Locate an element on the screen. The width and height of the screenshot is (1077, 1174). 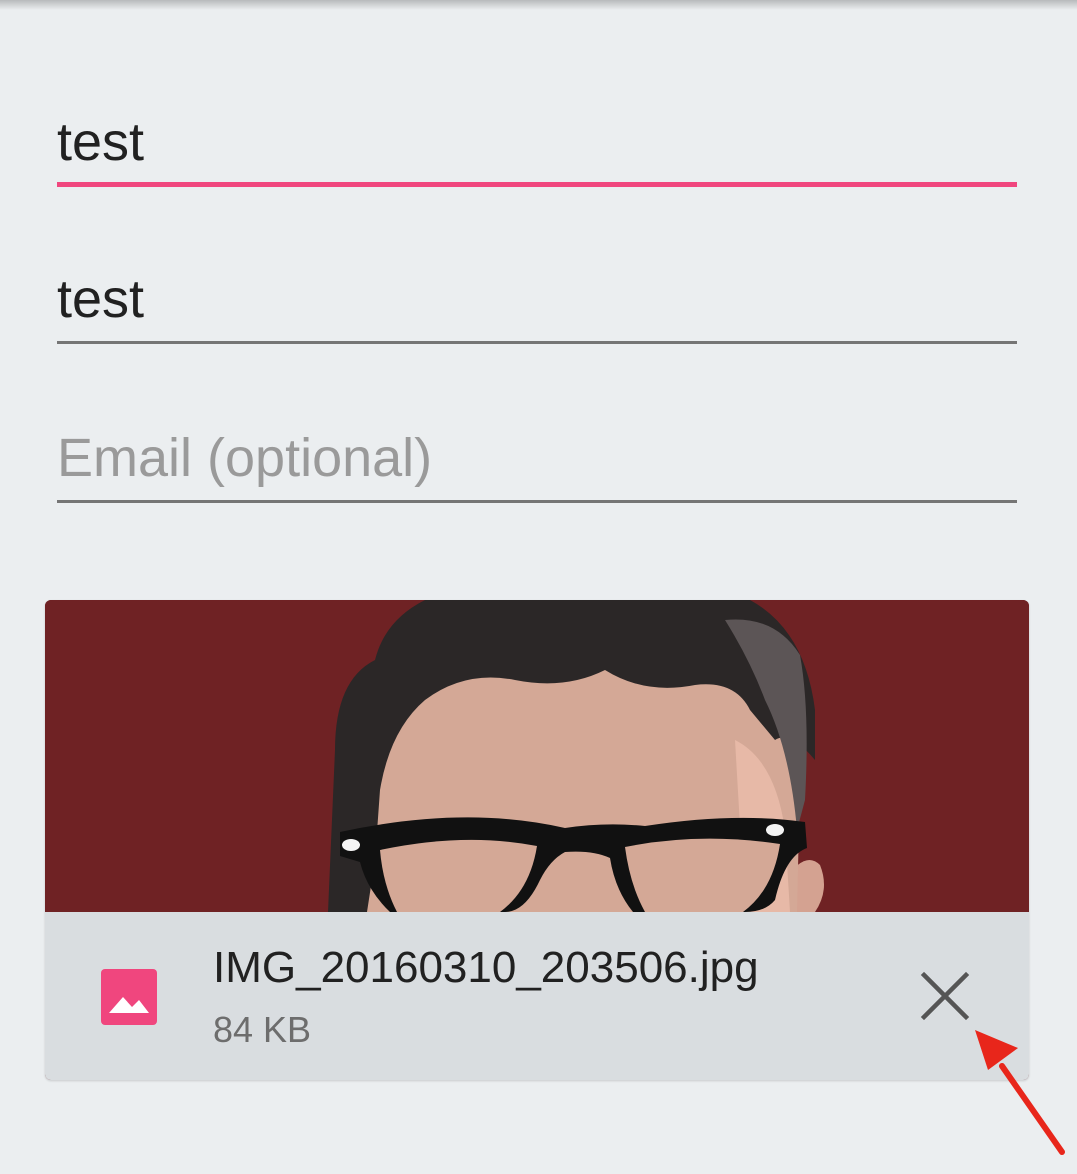
text-field-2: test is located at coordinates (537, 304).